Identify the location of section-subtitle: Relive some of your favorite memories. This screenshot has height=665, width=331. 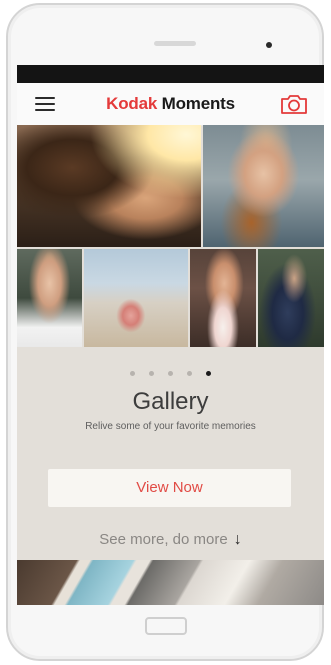
(170, 426).